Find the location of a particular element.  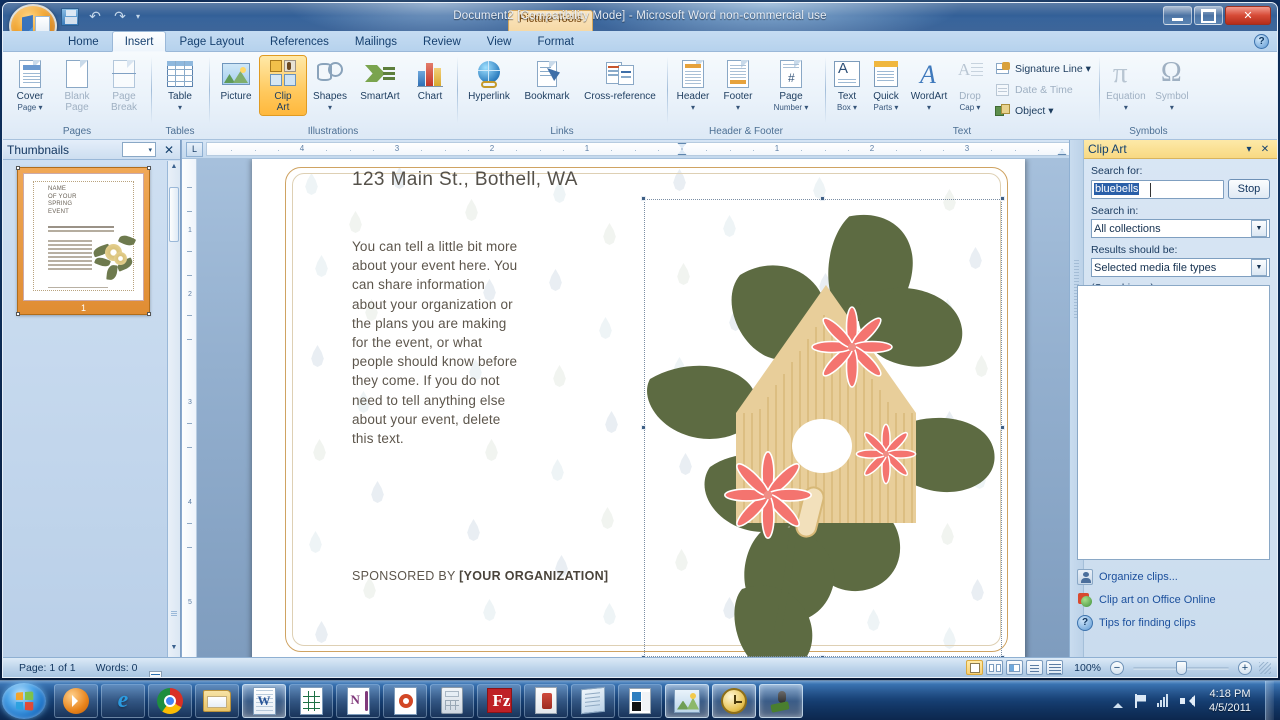

ruler-strip: 4 3 2 1 1 2 3 is located at coordinates (709, 149).